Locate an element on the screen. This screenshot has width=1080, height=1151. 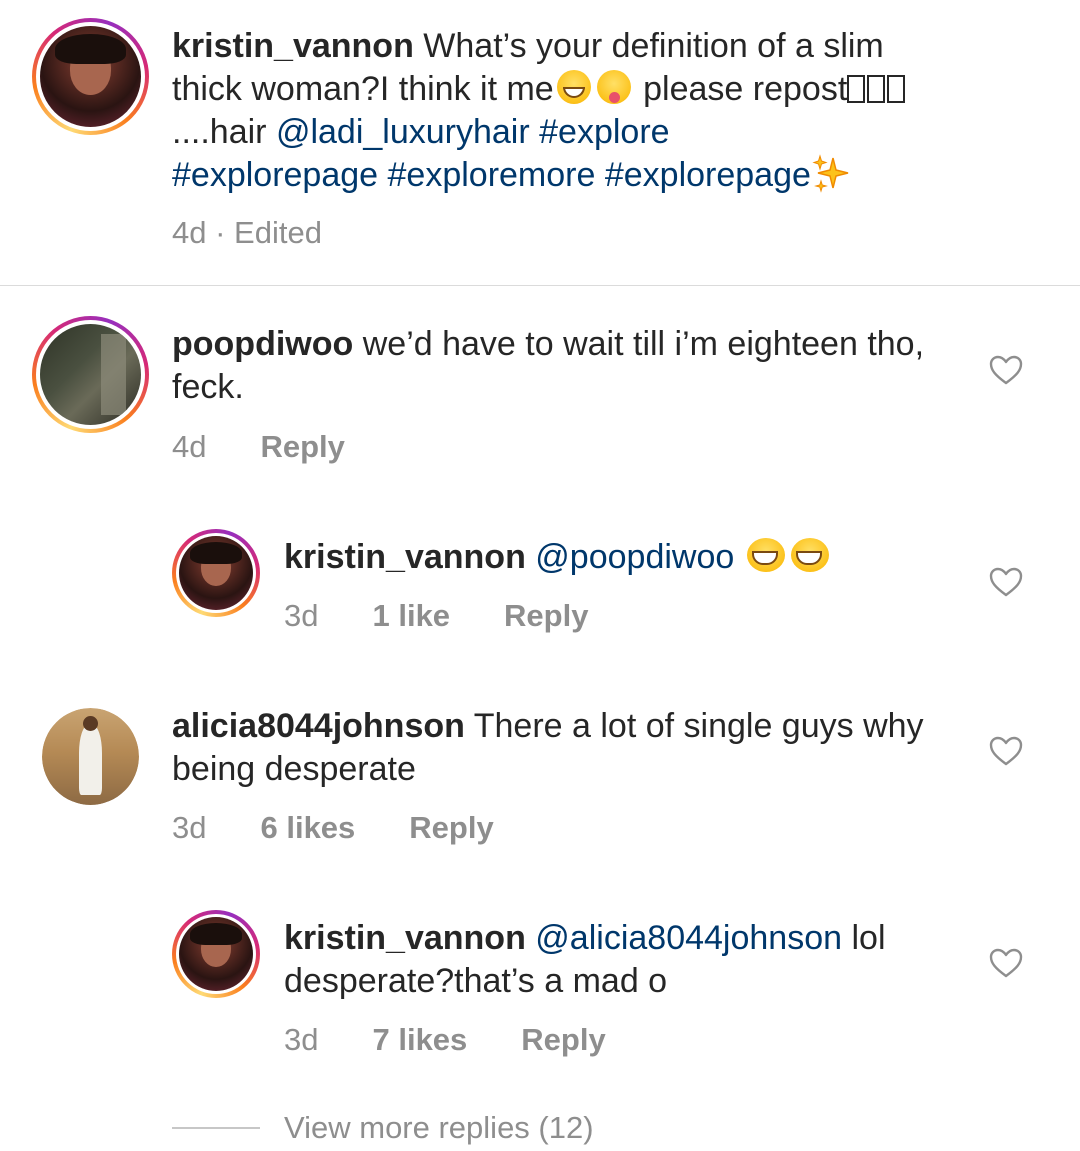
view-more-replies-label: View more replies (12) is located at coordinates (439, 1127).